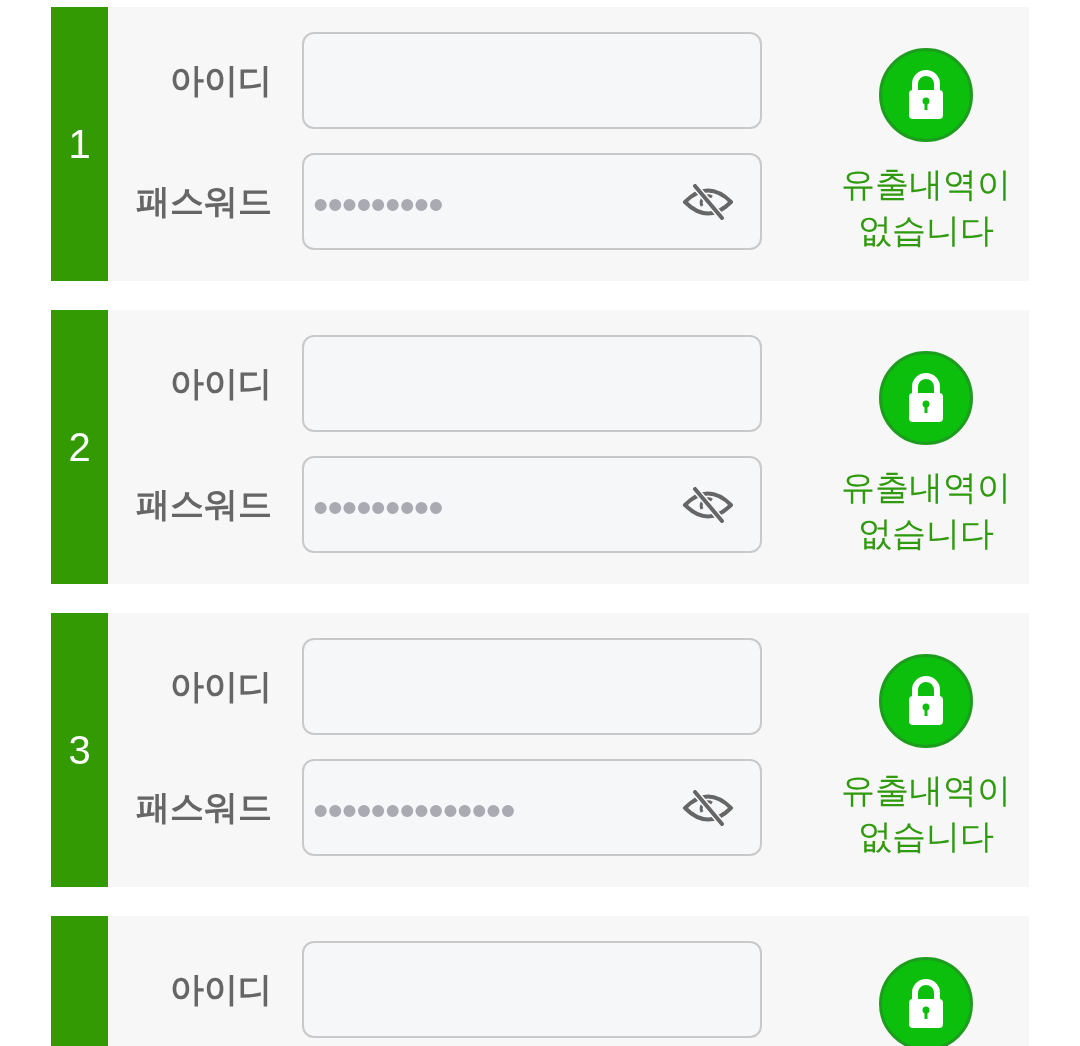 Image resolution: width=1080 pixels, height=1046 pixels. I want to click on card-number: 2, so click(79, 447).